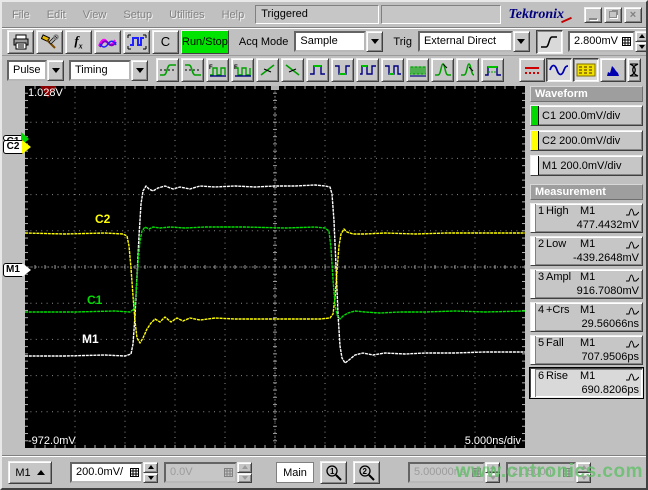 The height and width of the screenshot is (490, 648). What do you see at coordinates (586, 383) in the screenshot?
I see `measurement-row-rise: 6 Rise M1 690.8206ps` at bounding box center [586, 383].